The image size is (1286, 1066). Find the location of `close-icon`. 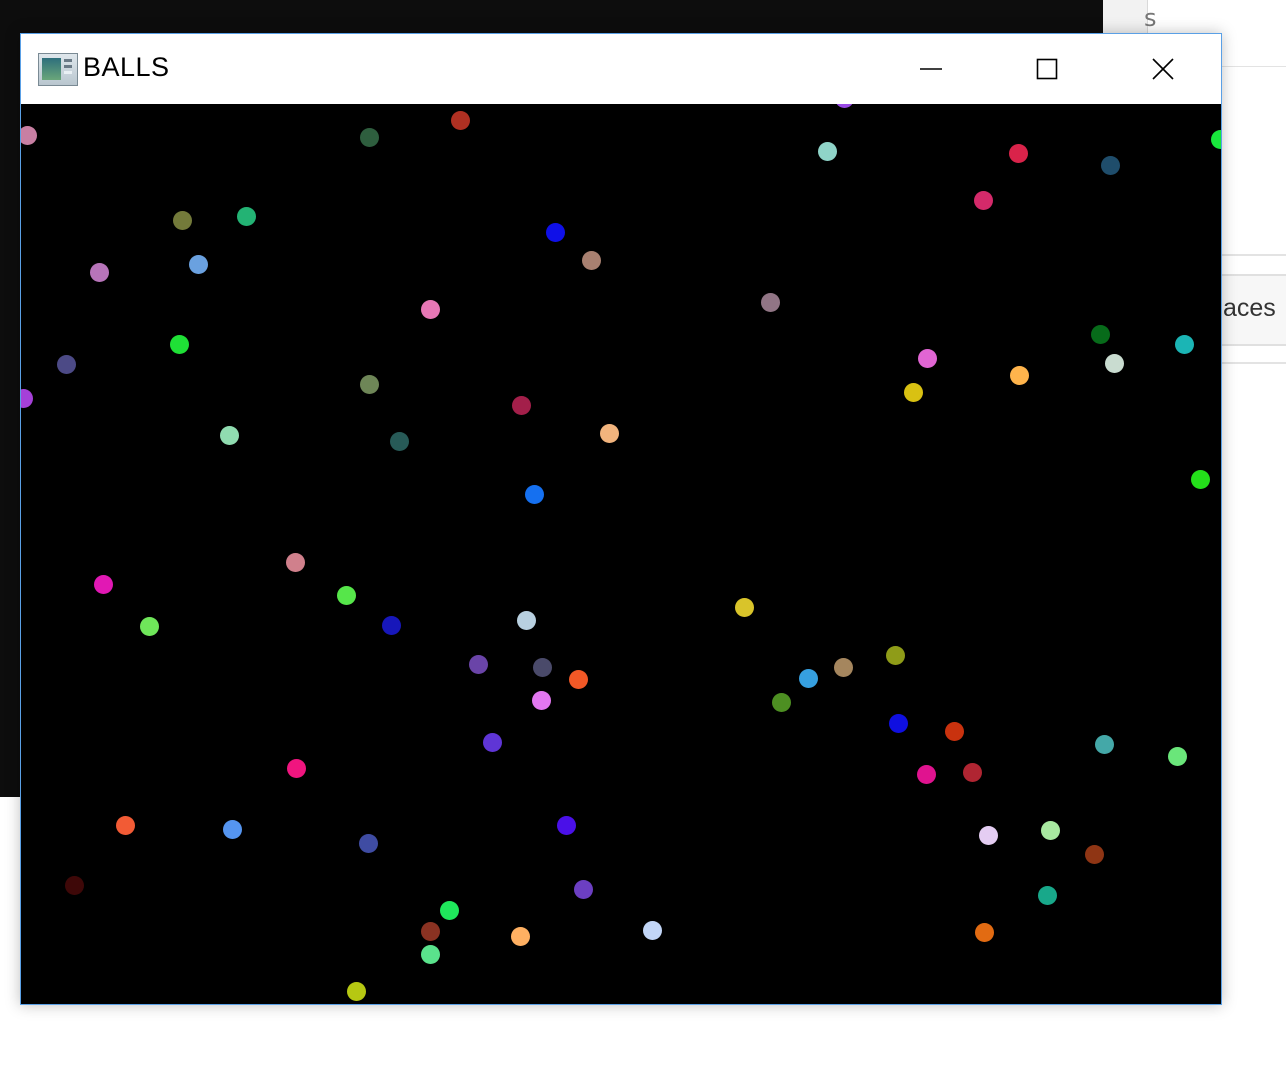

close-icon is located at coordinates (1163, 69).